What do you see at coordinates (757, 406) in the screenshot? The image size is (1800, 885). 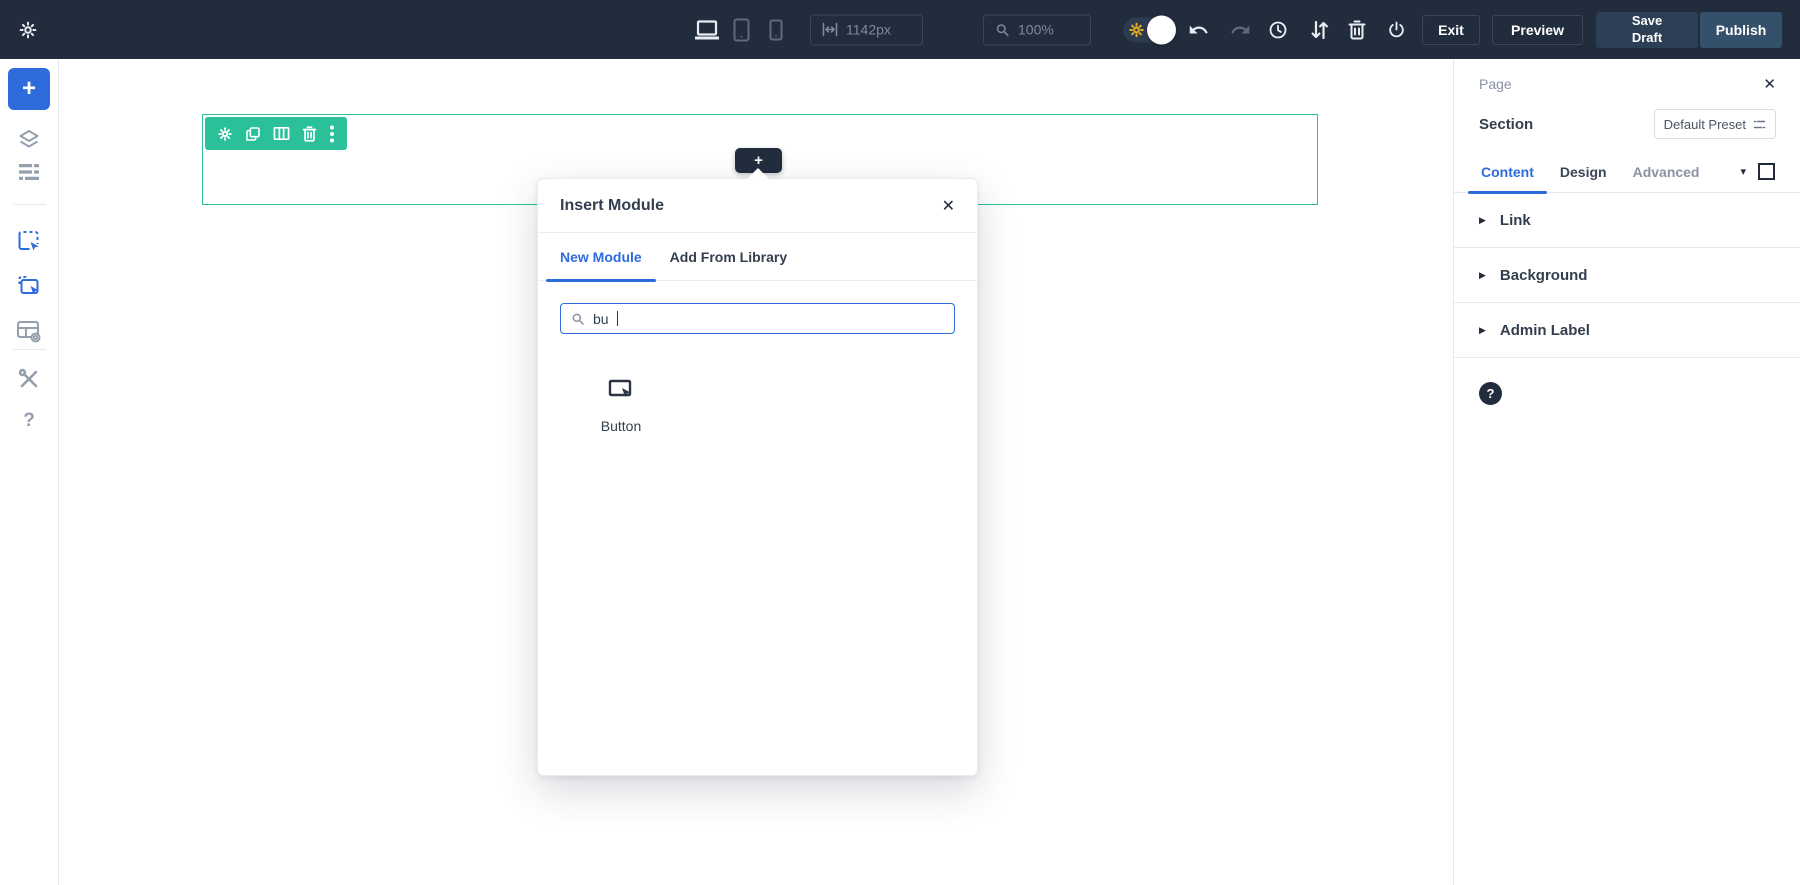 I see `module-results: Button` at bounding box center [757, 406].